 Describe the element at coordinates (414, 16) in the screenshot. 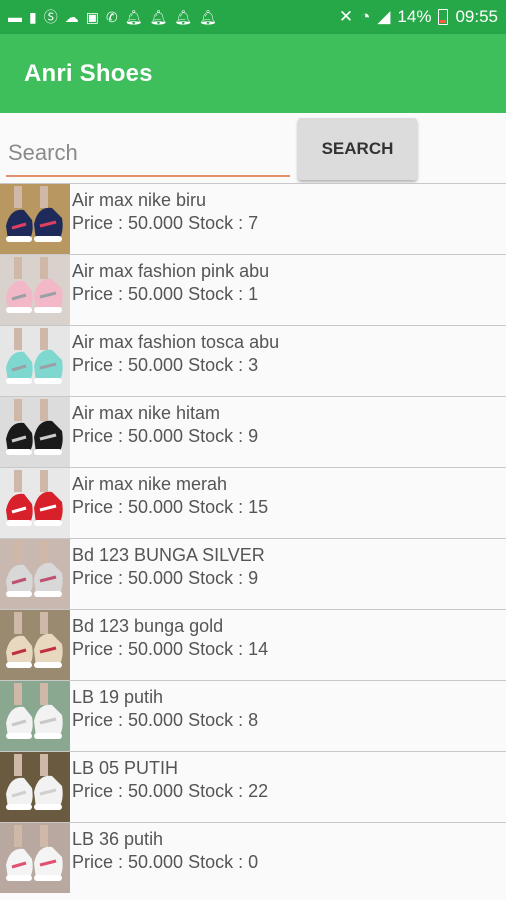

I see `battery-percent: 14%` at that location.